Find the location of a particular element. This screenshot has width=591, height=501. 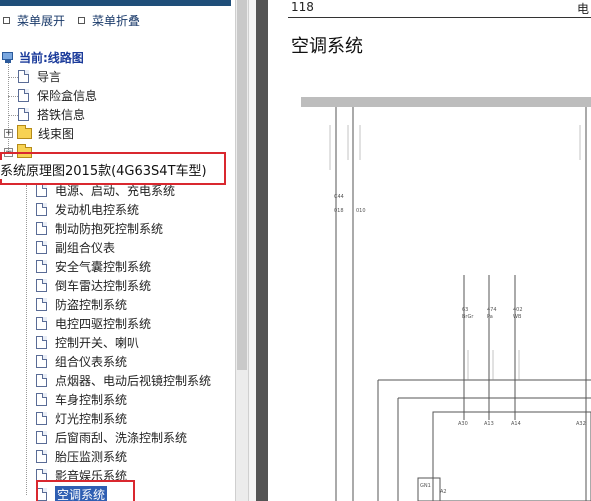

diagram-bus-bar is located at coordinates (446, 102).